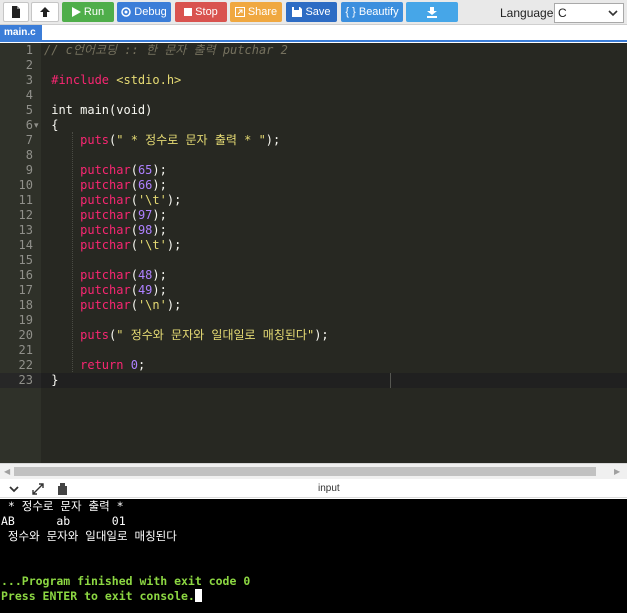 This screenshot has width=627, height=613. Describe the element at coordinates (62, 506) in the screenshot. I see `console-line: * 정수로 문자 출력 *` at that location.